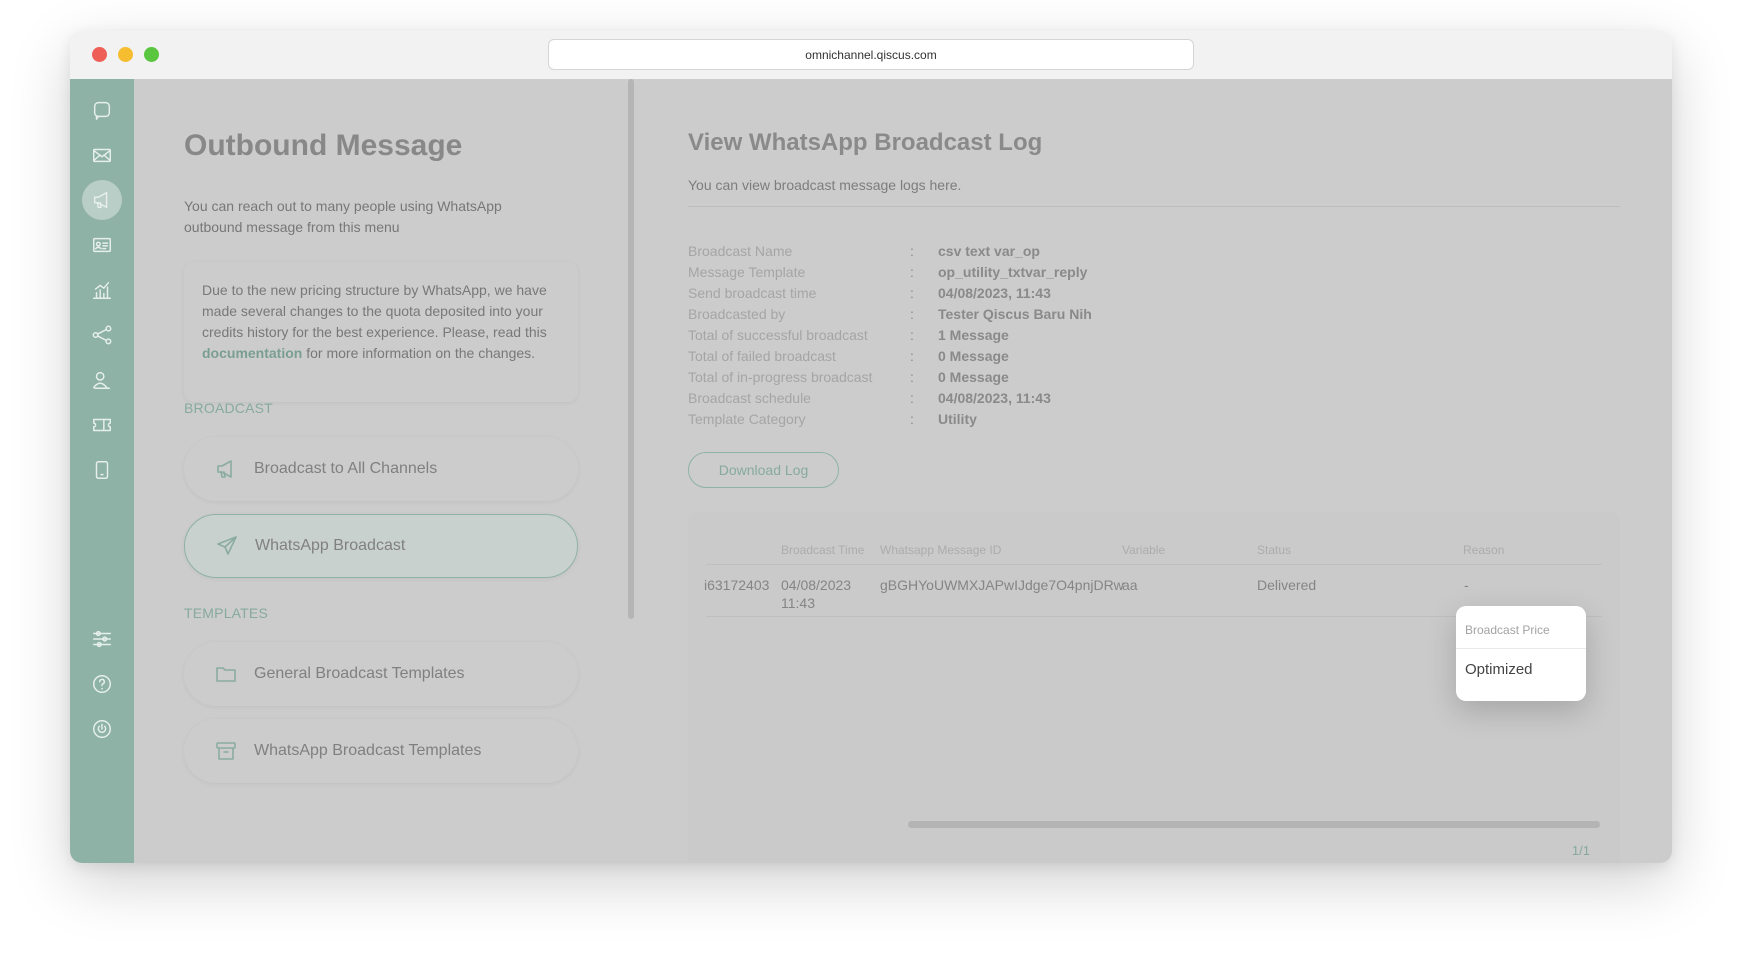  What do you see at coordinates (252, 353) in the screenshot?
I see `documentation-link: documentation` at bounding box center [252, 353].